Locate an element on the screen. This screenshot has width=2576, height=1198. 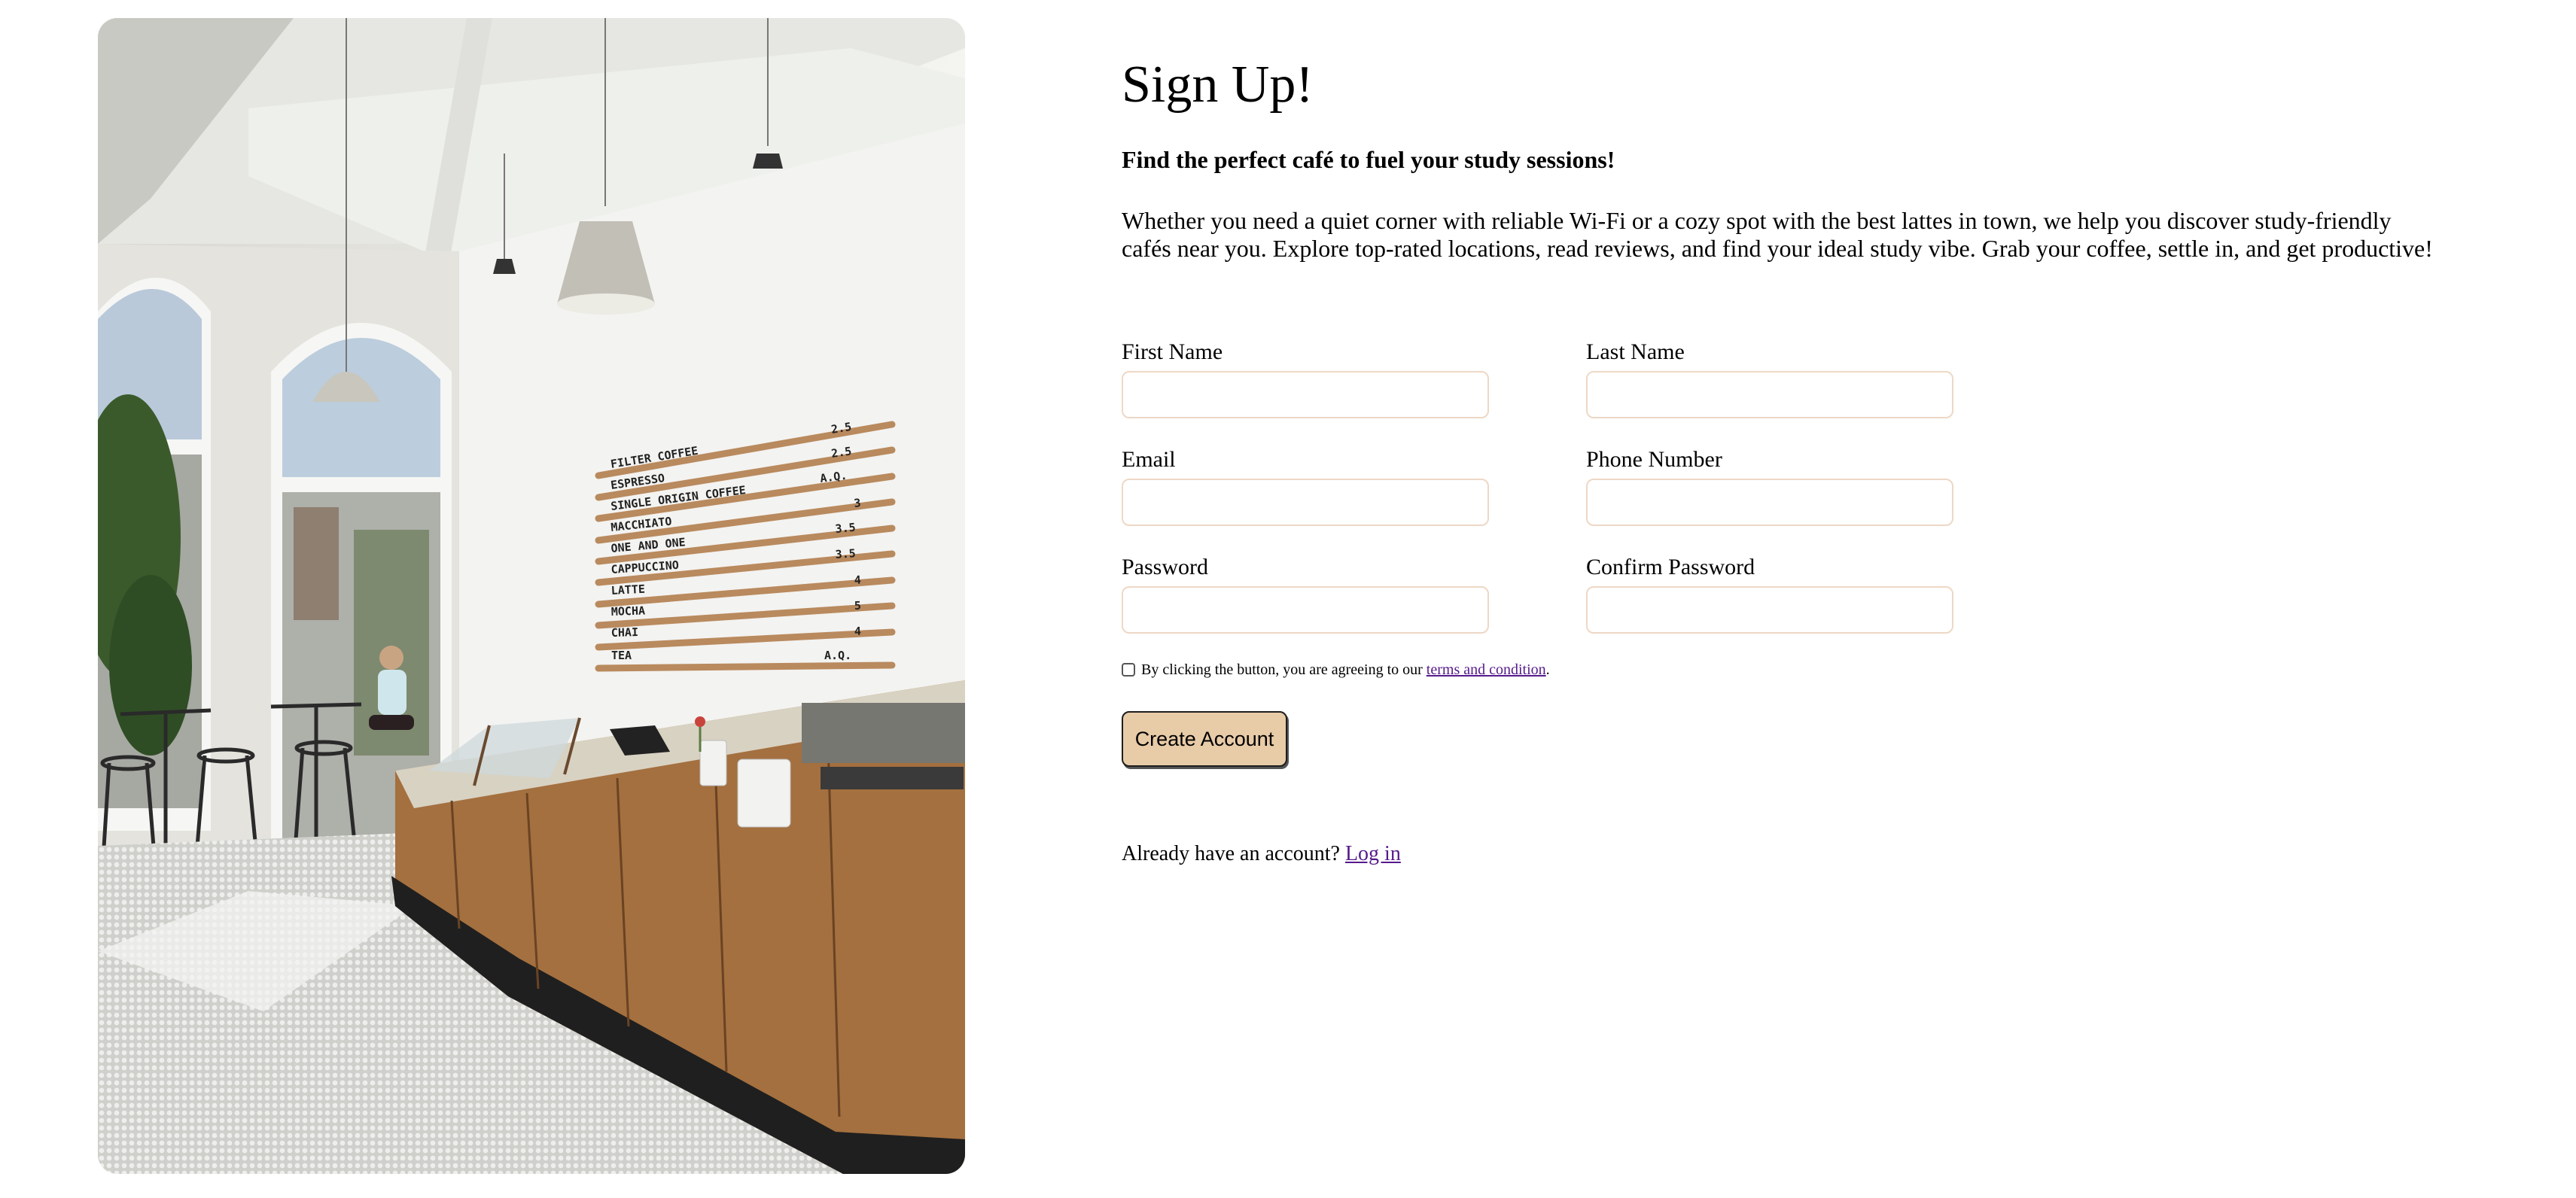
menu-item-name: CHAI is located at coordinates (625, 632).